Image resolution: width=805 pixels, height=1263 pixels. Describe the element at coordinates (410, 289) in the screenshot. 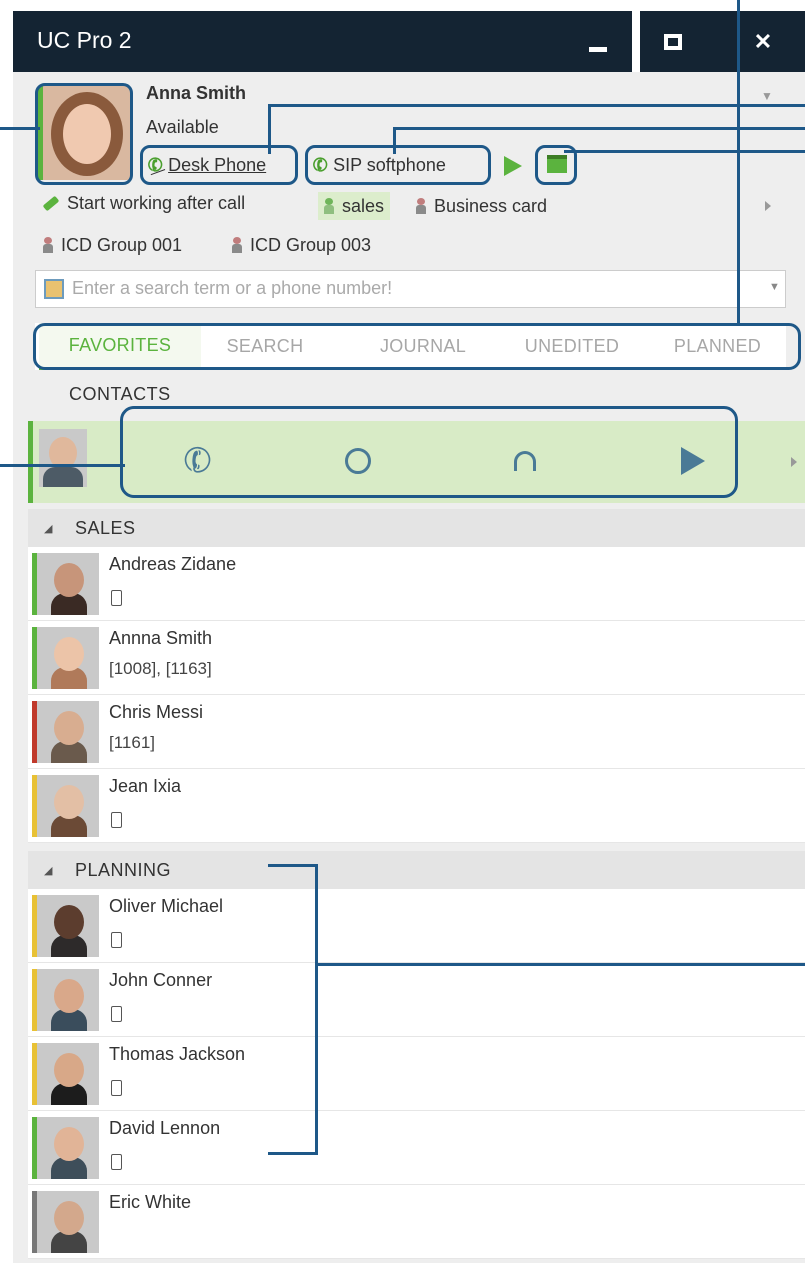

I see `search-input: Enter a search term or a phone number! ▼` at that location.